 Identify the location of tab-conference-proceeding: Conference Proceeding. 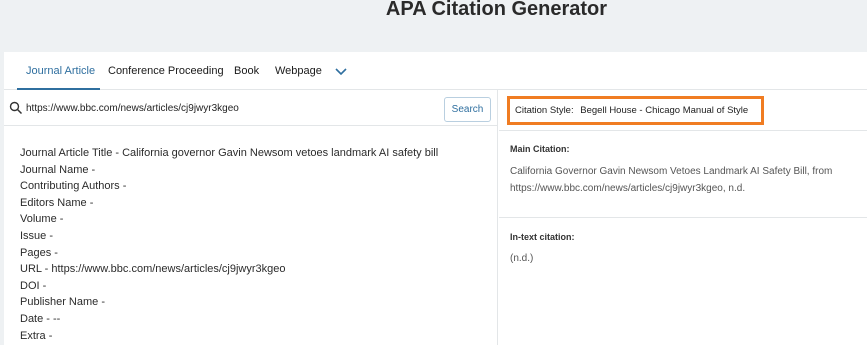
(166, 71).